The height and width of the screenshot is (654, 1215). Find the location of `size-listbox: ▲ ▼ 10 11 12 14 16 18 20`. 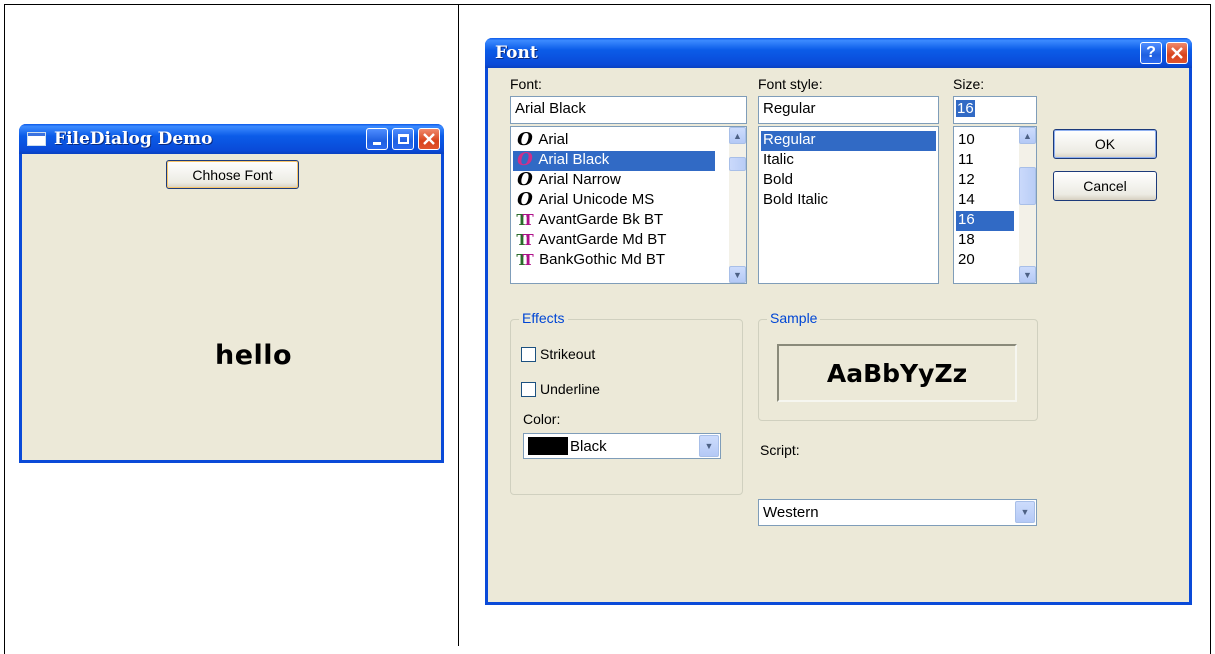

size-listbox: ▲ ▼ 10 11 12 14 16 18 20 is located at coordinates (995, 205).